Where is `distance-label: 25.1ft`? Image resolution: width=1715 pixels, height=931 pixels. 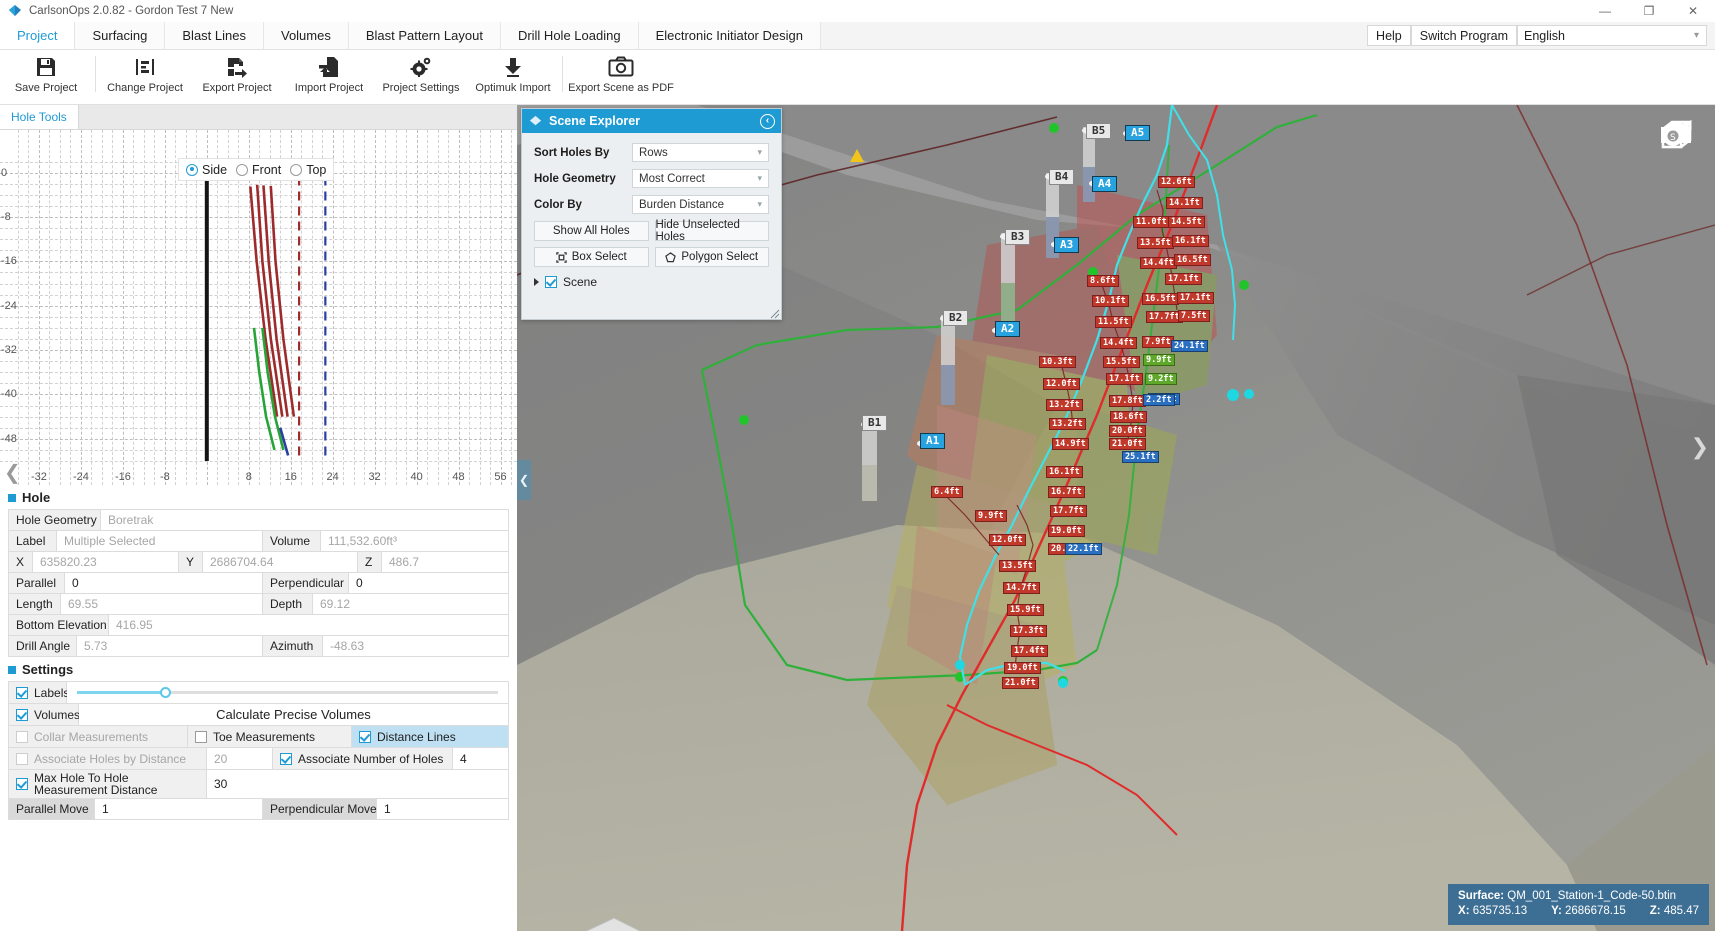 distance-label: 25.1ft is located at coordinates (1140, 457).